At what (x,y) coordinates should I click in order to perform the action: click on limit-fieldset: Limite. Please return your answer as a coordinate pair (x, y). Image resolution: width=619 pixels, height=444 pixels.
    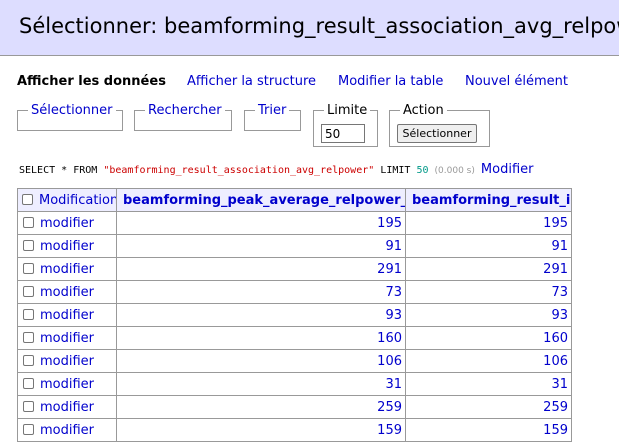
    Looking at the image, I should click on (345, 125).